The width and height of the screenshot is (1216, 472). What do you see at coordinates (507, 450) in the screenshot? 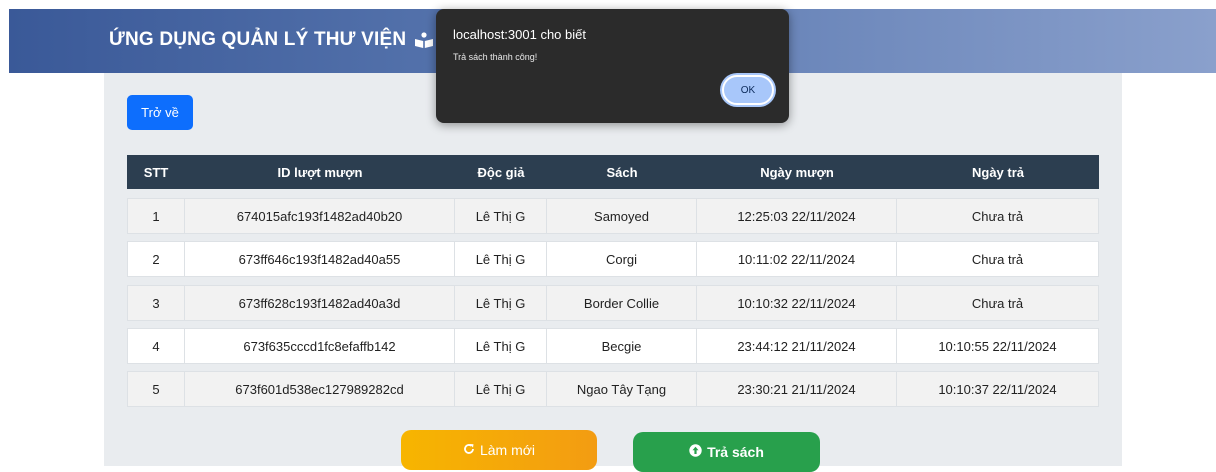
I see `refresh-label: Làm mới` at bounding box center [507, 450].